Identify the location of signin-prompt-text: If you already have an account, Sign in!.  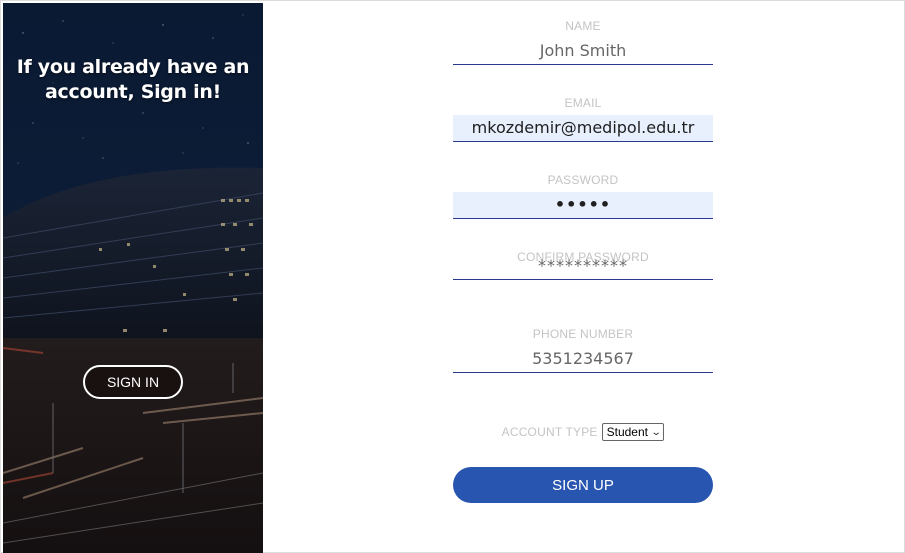
(133, 79).